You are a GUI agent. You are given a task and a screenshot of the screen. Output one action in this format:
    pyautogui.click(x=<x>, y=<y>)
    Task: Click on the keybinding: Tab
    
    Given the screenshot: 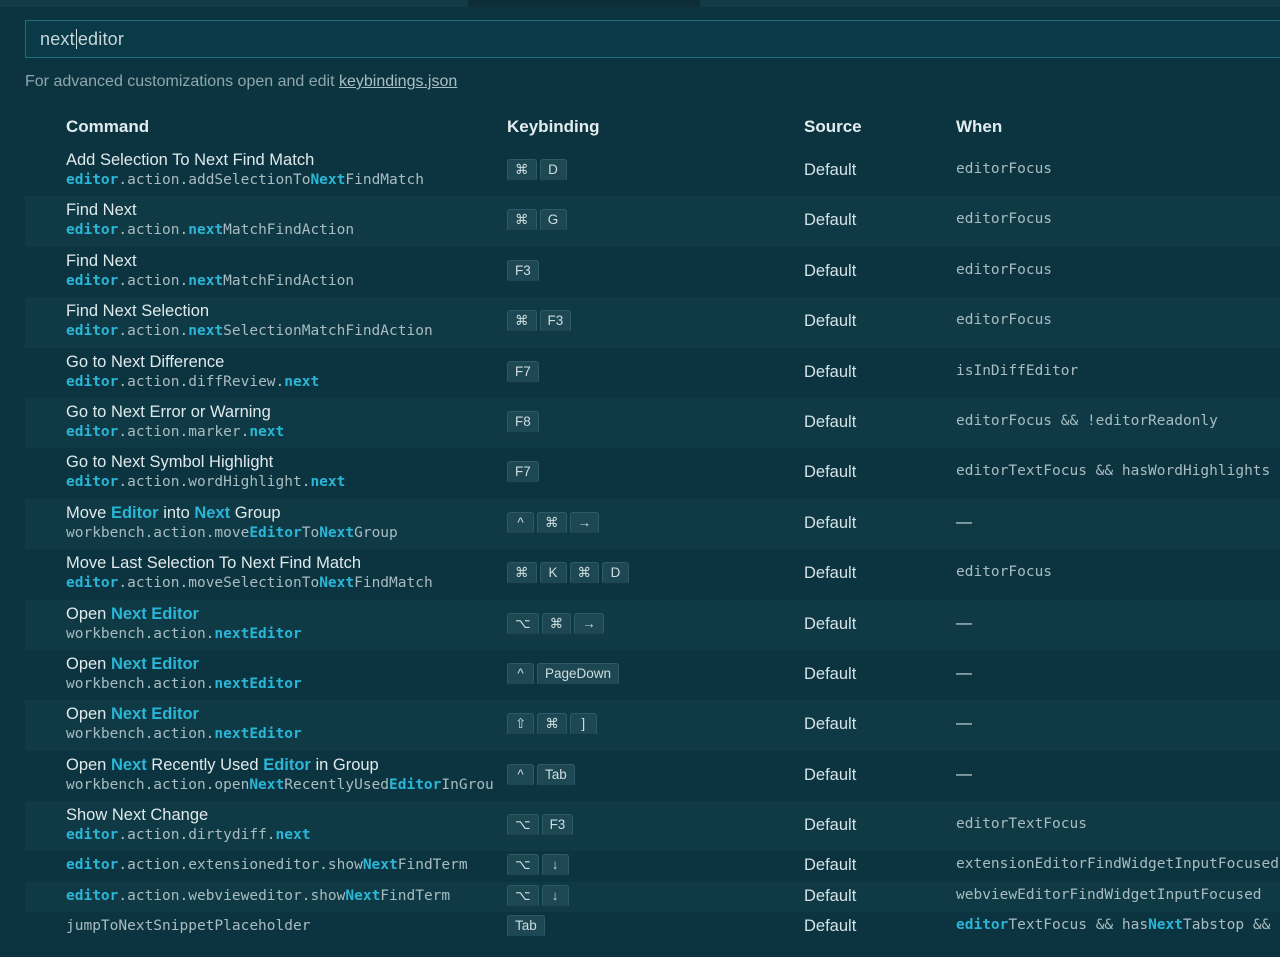 What is the action you would take?
    pyautogui.click(x=526, y=925)
    